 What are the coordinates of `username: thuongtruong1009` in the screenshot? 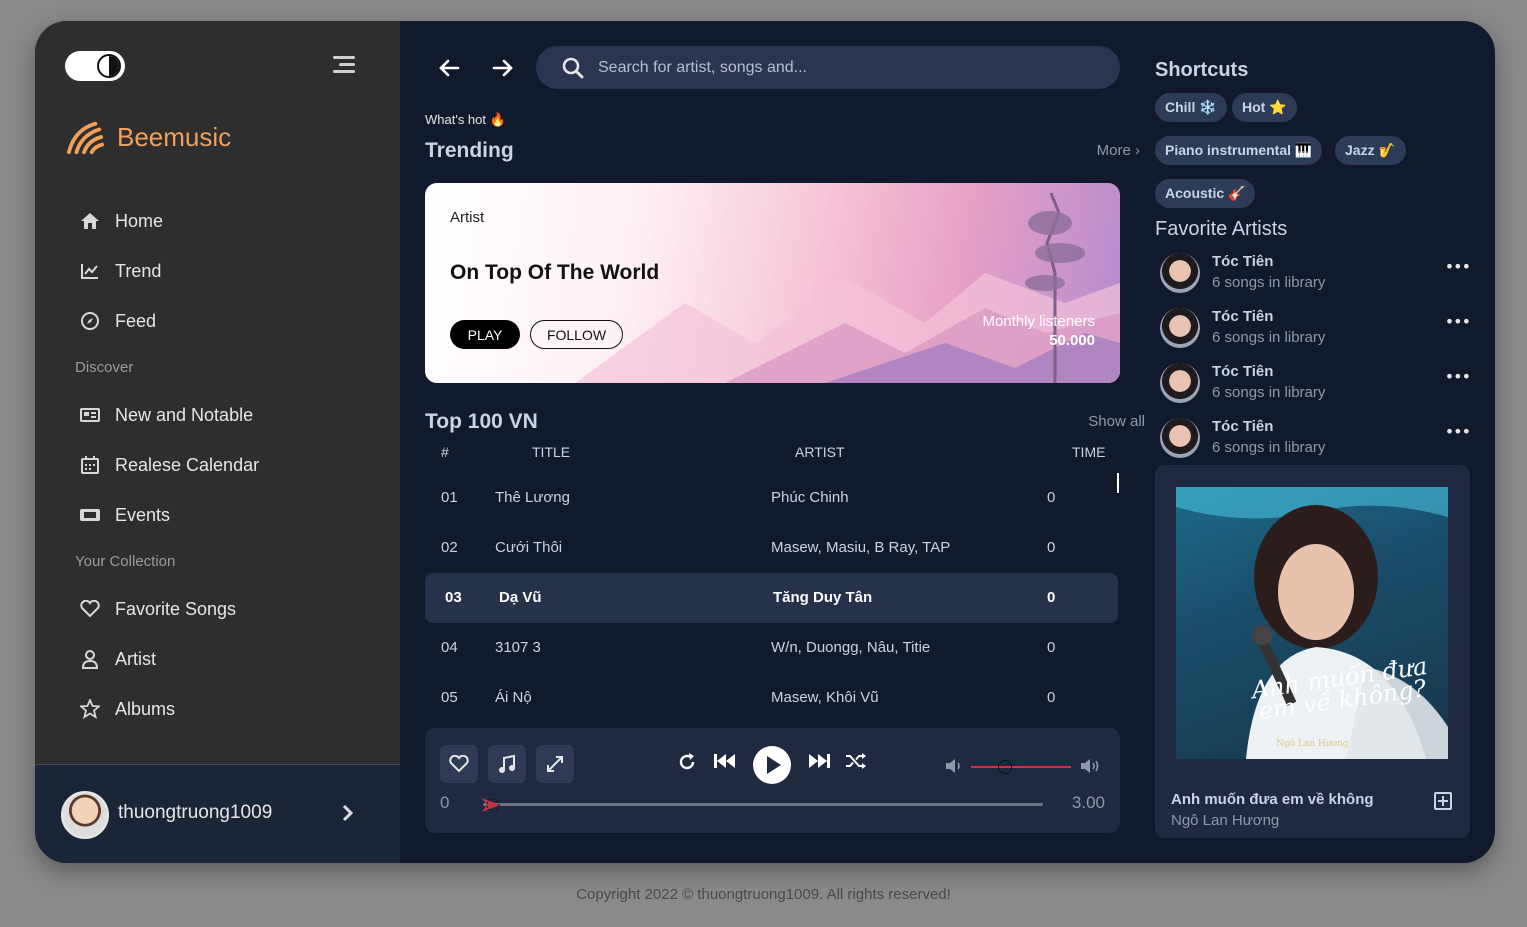 It's located at (195, 812).